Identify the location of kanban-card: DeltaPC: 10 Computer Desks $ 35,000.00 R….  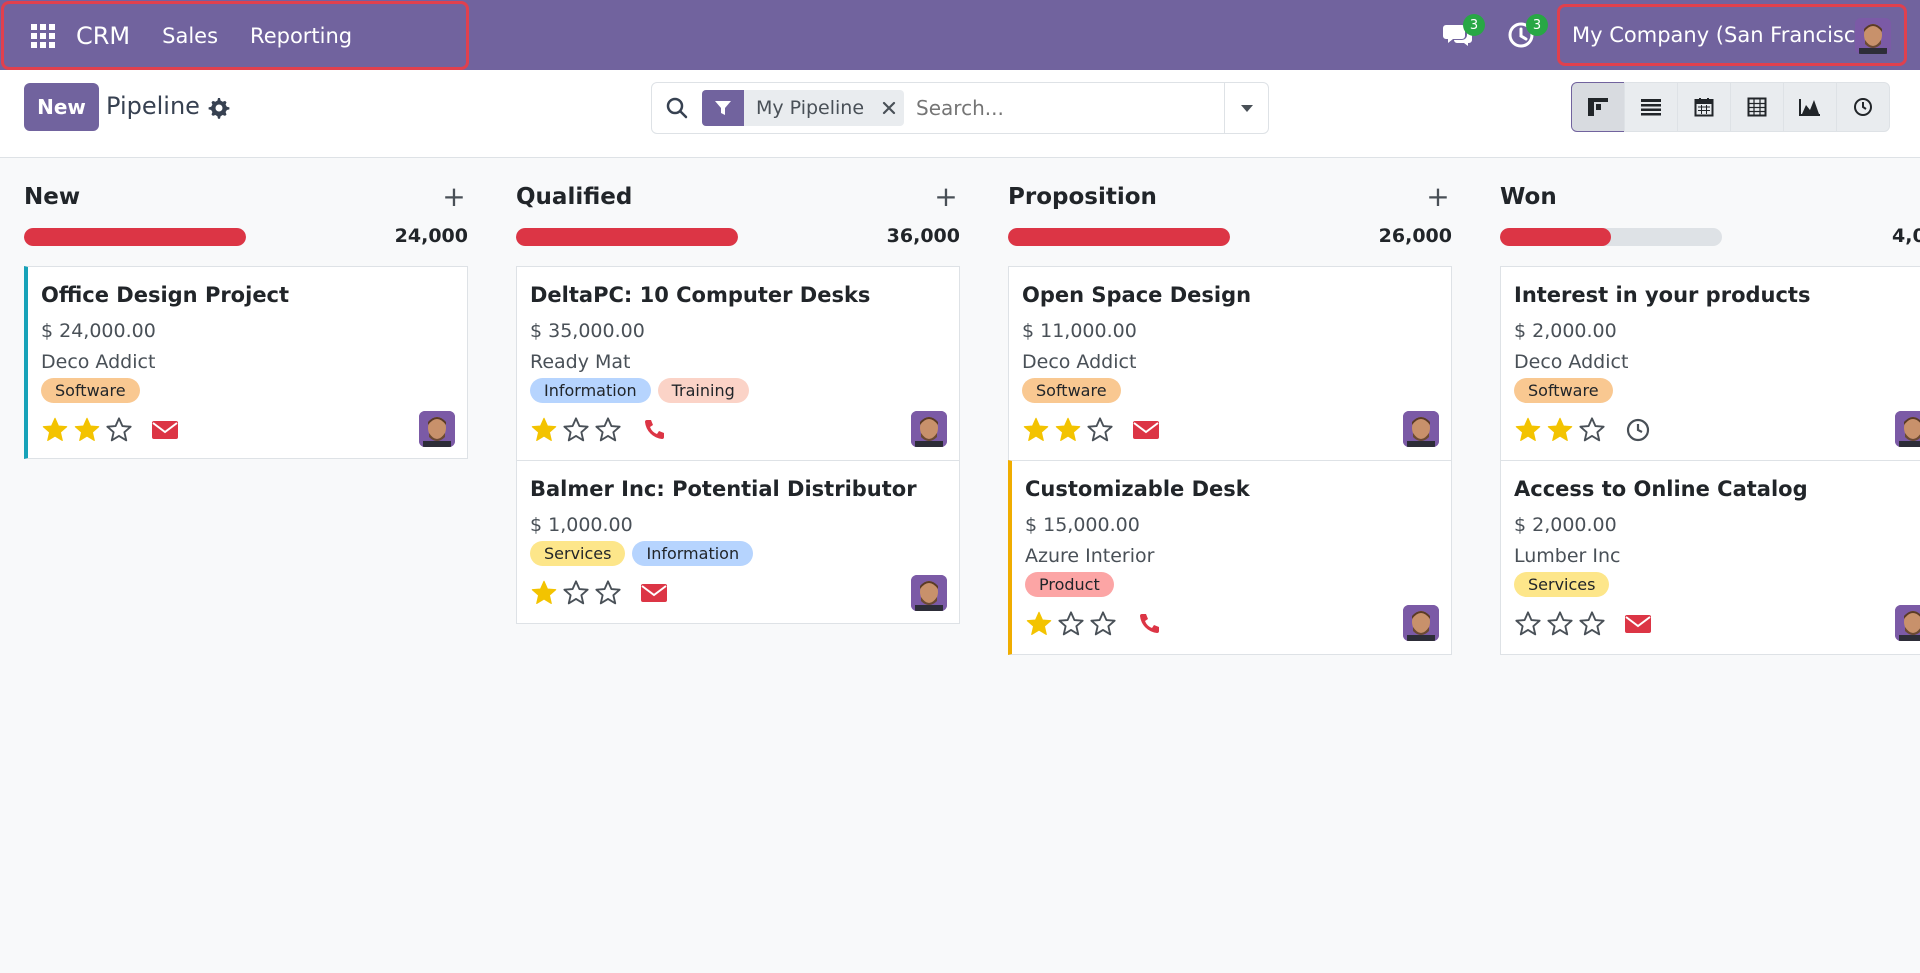
(738, 363).